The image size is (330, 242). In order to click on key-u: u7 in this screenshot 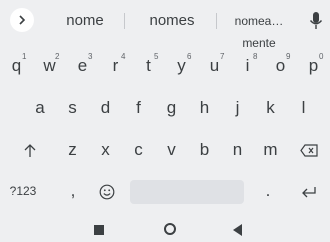, I will do `click(214, 66)`.